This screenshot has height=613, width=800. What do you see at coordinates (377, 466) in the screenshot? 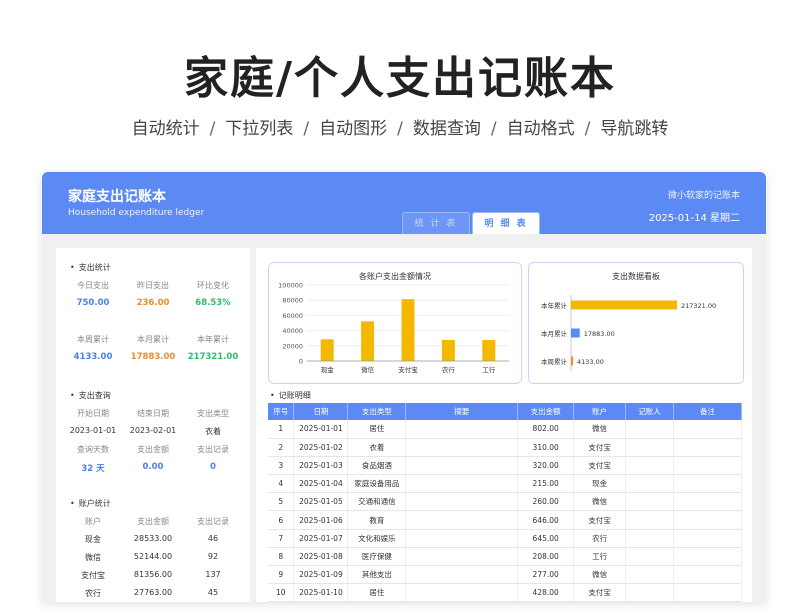
I see `table-cell: 食品烟酒` at bounding box center [377, 466].